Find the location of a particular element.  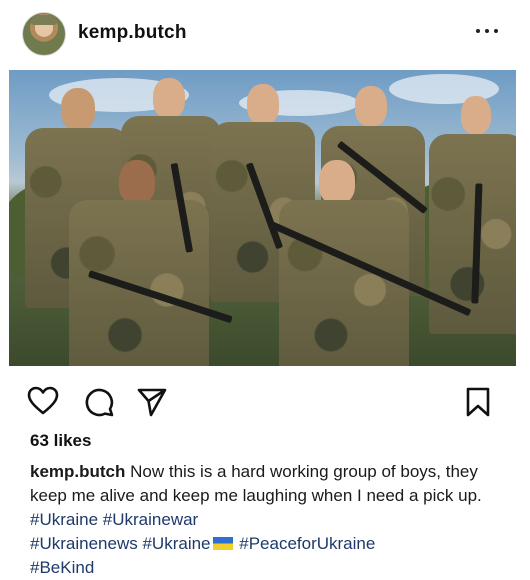

username: kemp.butch is located at coordinates (132, 33).